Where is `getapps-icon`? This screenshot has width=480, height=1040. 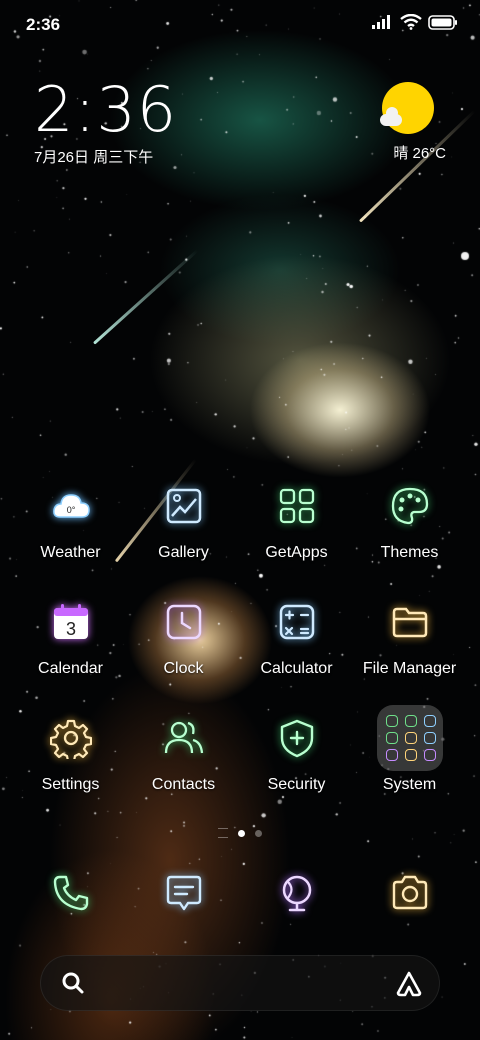
getapps-icon is located at coordinates (297, 506).